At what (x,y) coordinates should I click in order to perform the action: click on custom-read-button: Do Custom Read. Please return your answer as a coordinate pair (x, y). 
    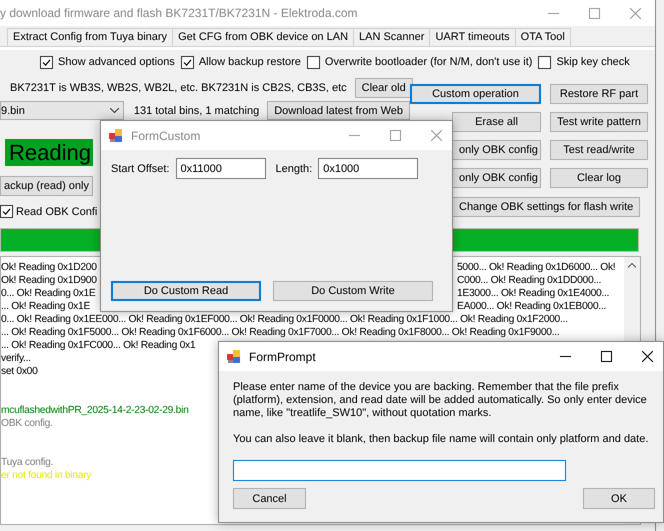
    Looking at the image, I should click on (186, 291).